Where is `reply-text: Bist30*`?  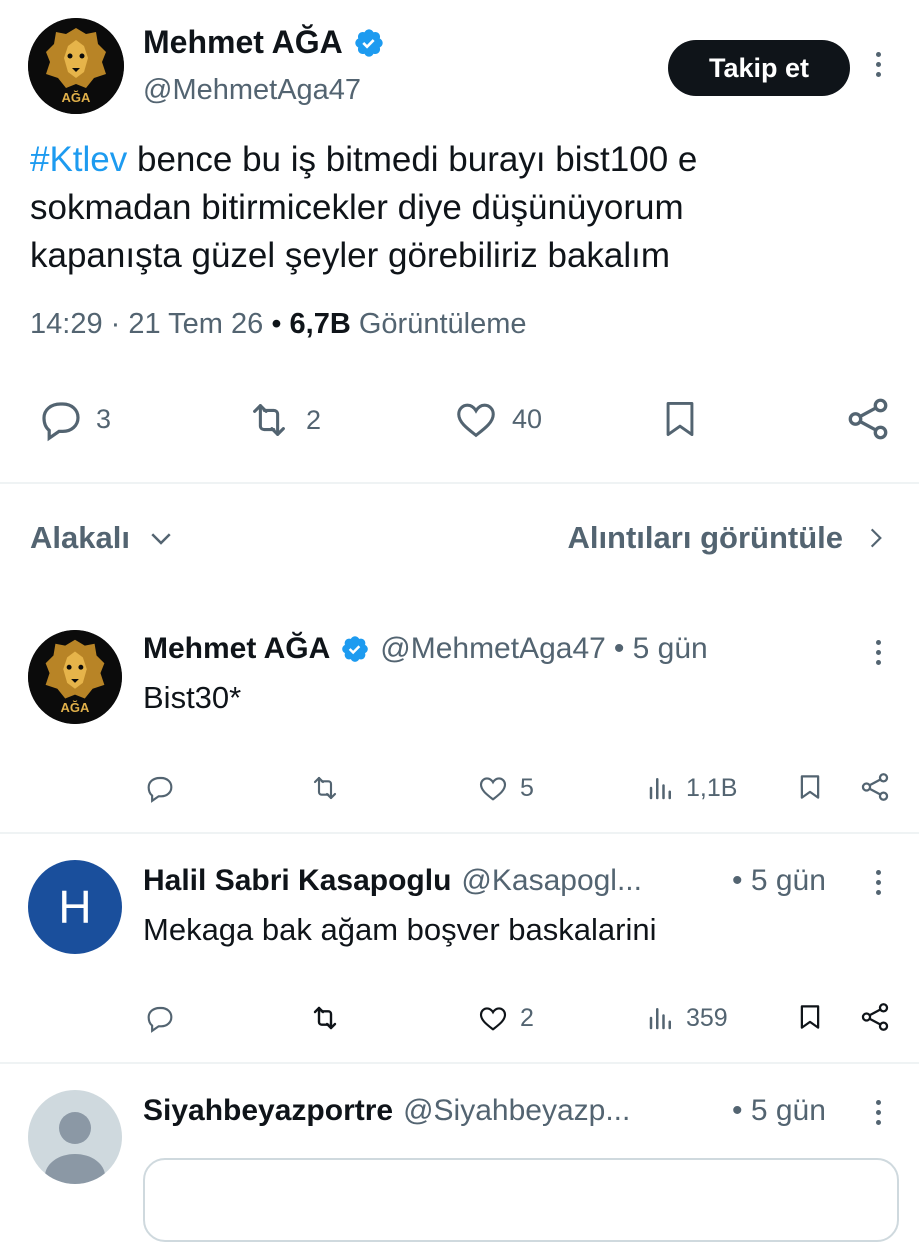
reply-text: Bist30* is located at coordinates (192, 697).